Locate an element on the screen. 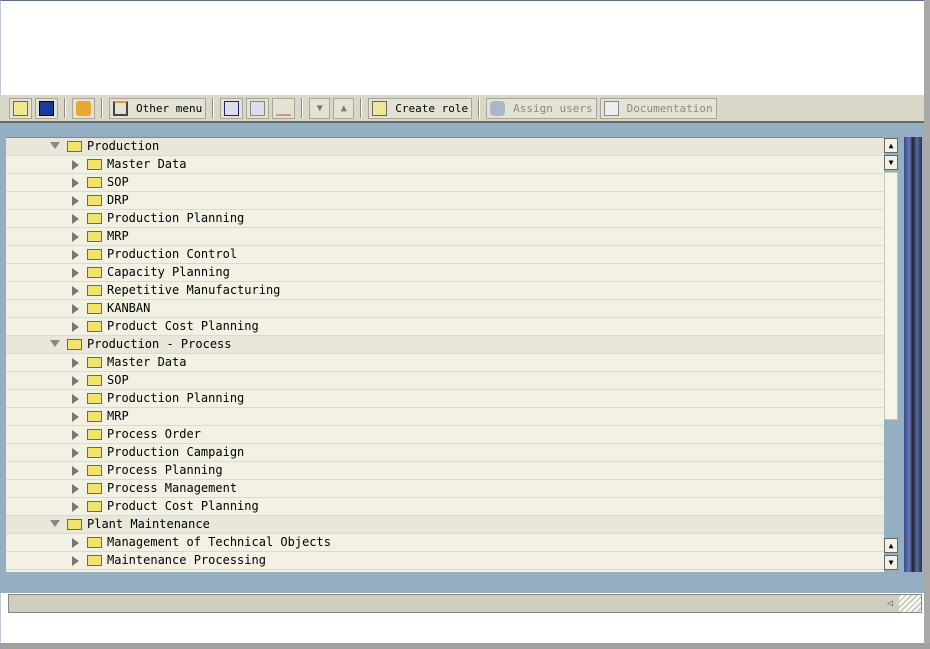  tree-node: Production Campaign is located at coordinates (445, 453).